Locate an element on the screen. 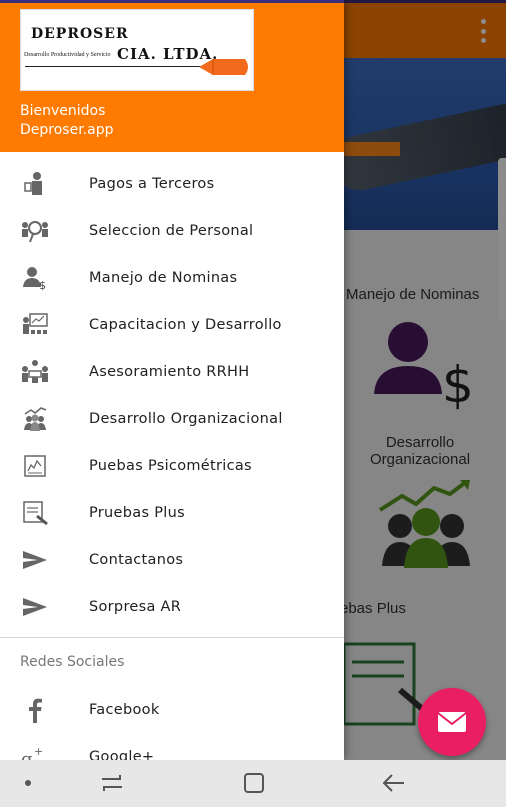  menu-item-nominas: $ Manejo de Nominas is located at coordinates (172, 277).